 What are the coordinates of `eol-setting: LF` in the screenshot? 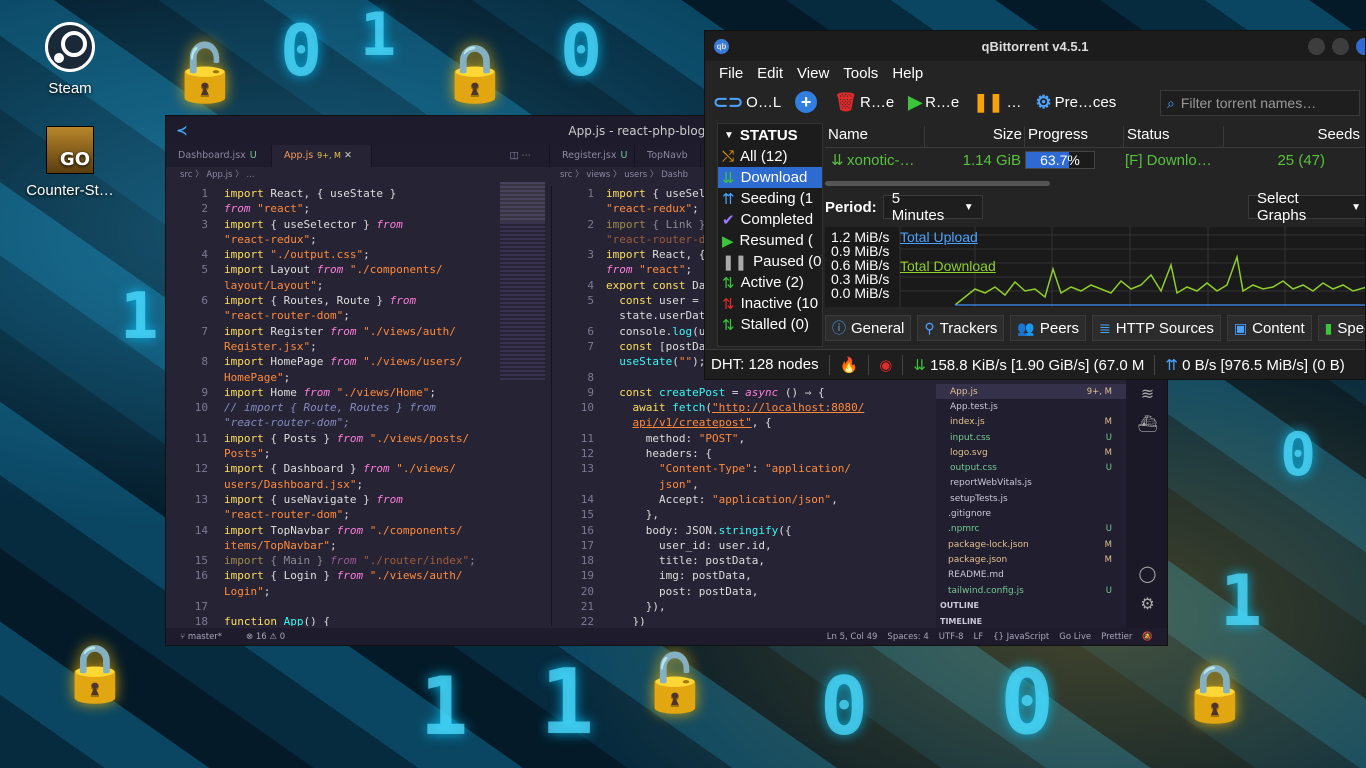 It's located at (979, 637).